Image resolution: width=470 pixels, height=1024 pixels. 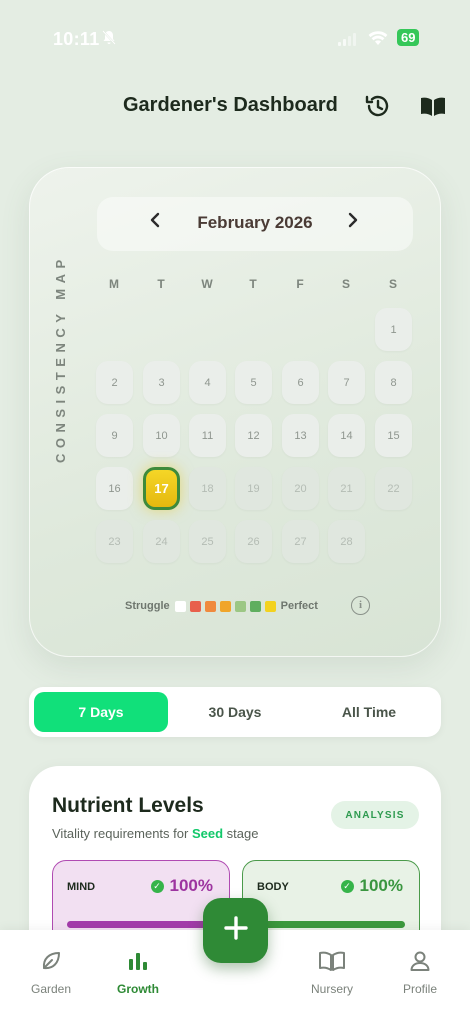 I want to click on nav-growth-label: Growth, so click(x=138, y=989).